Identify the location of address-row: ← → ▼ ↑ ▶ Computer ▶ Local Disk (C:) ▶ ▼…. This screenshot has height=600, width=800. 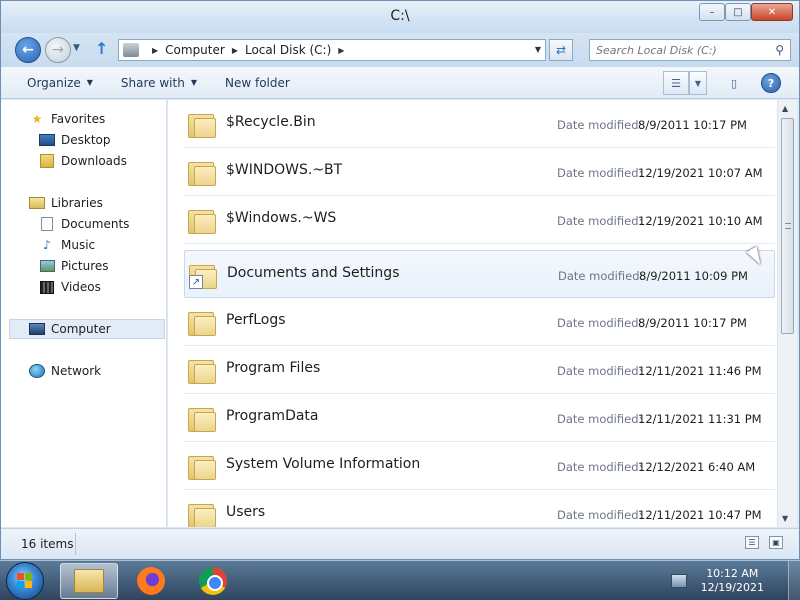
(400, 50).